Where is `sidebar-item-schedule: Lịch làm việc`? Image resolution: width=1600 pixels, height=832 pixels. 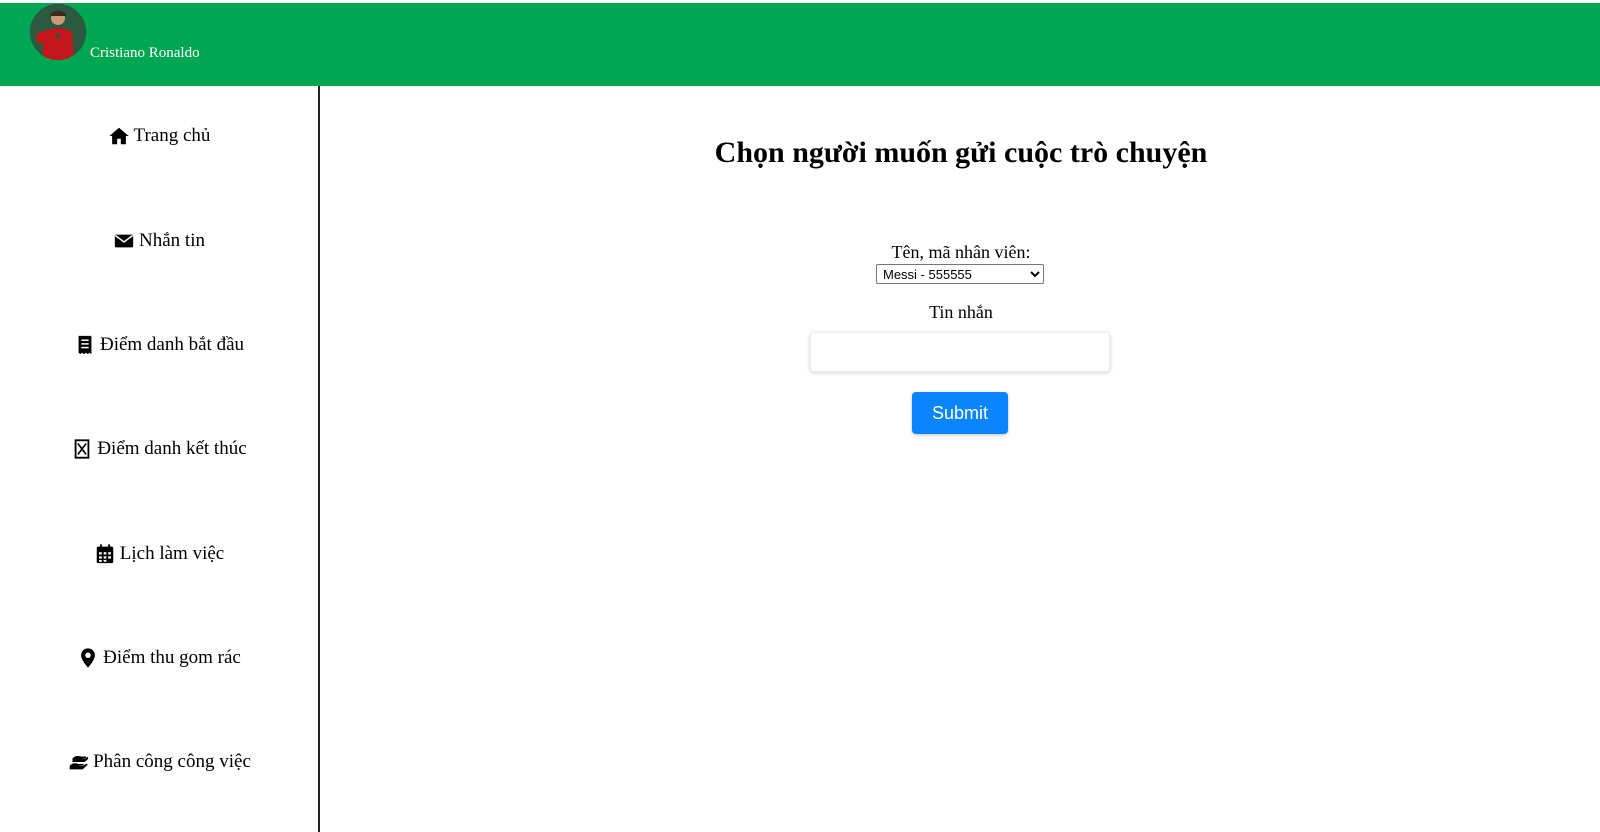 sidebar-item-schedule: Lịch làm việc is located at coordinates (159, 554).